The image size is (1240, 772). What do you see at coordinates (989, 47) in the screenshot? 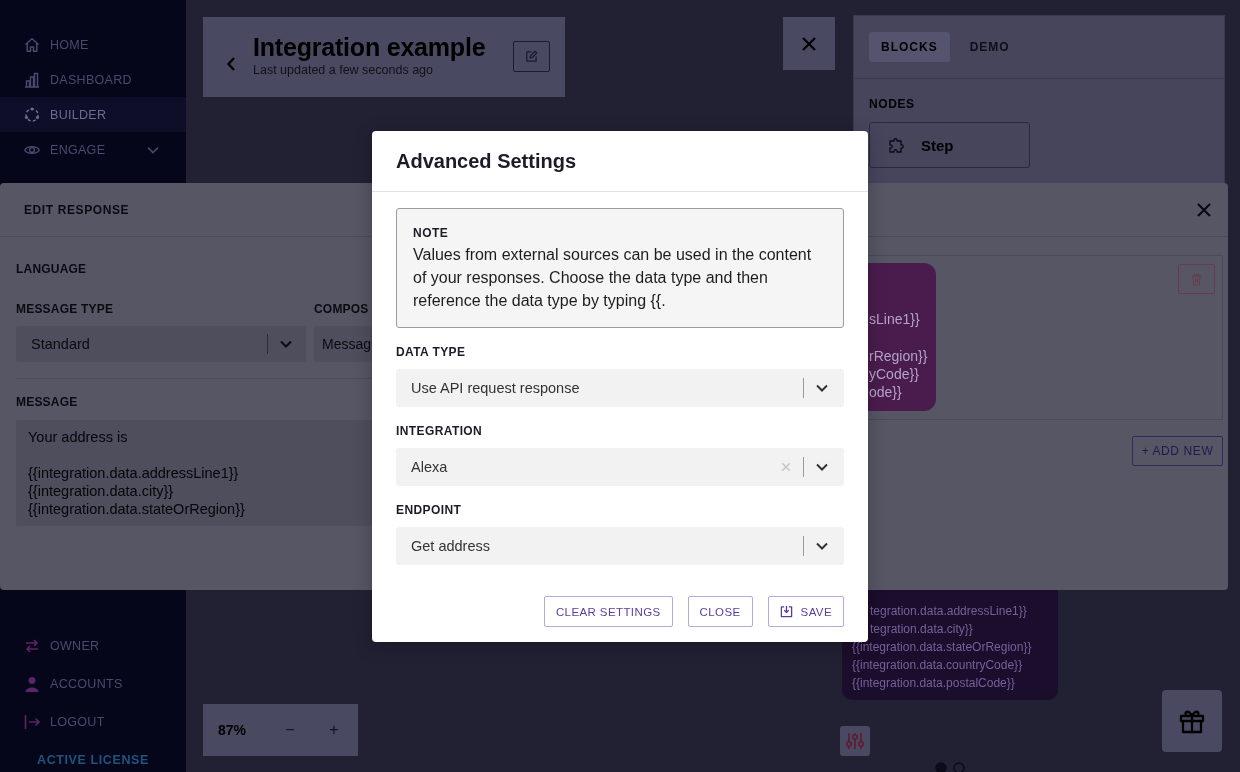
I see `panel-tab: DEMO` at bounding box center [989, 47].